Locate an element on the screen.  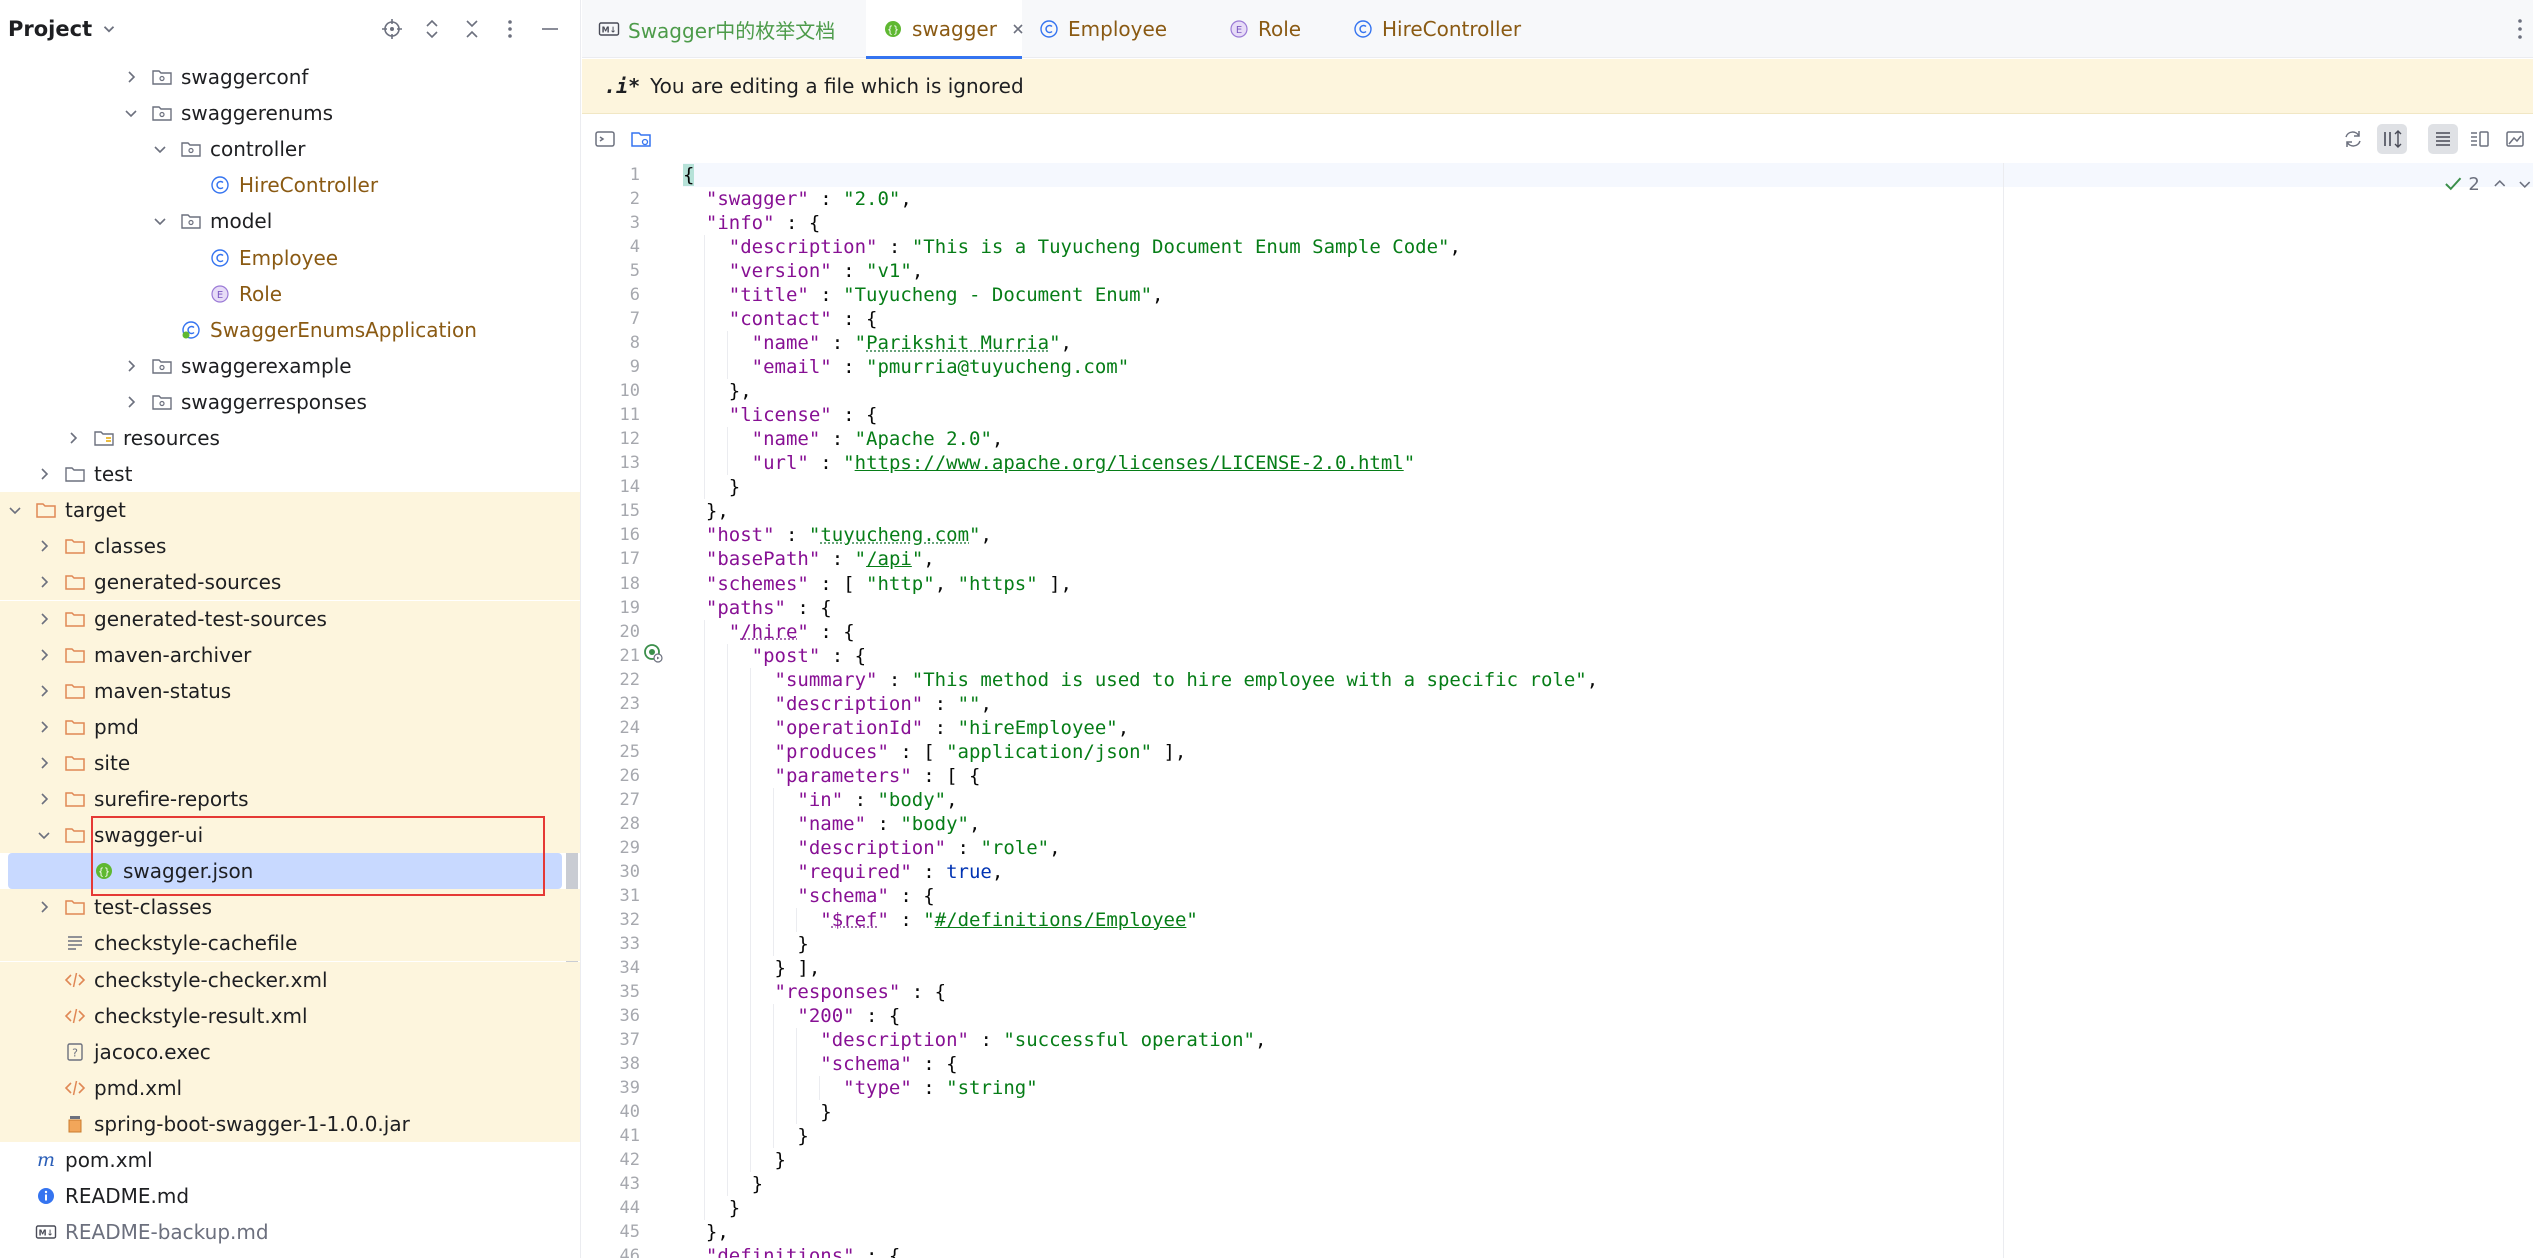
tree-item-swagger-json: {} swagger.json is located at coordinates (290, 871).